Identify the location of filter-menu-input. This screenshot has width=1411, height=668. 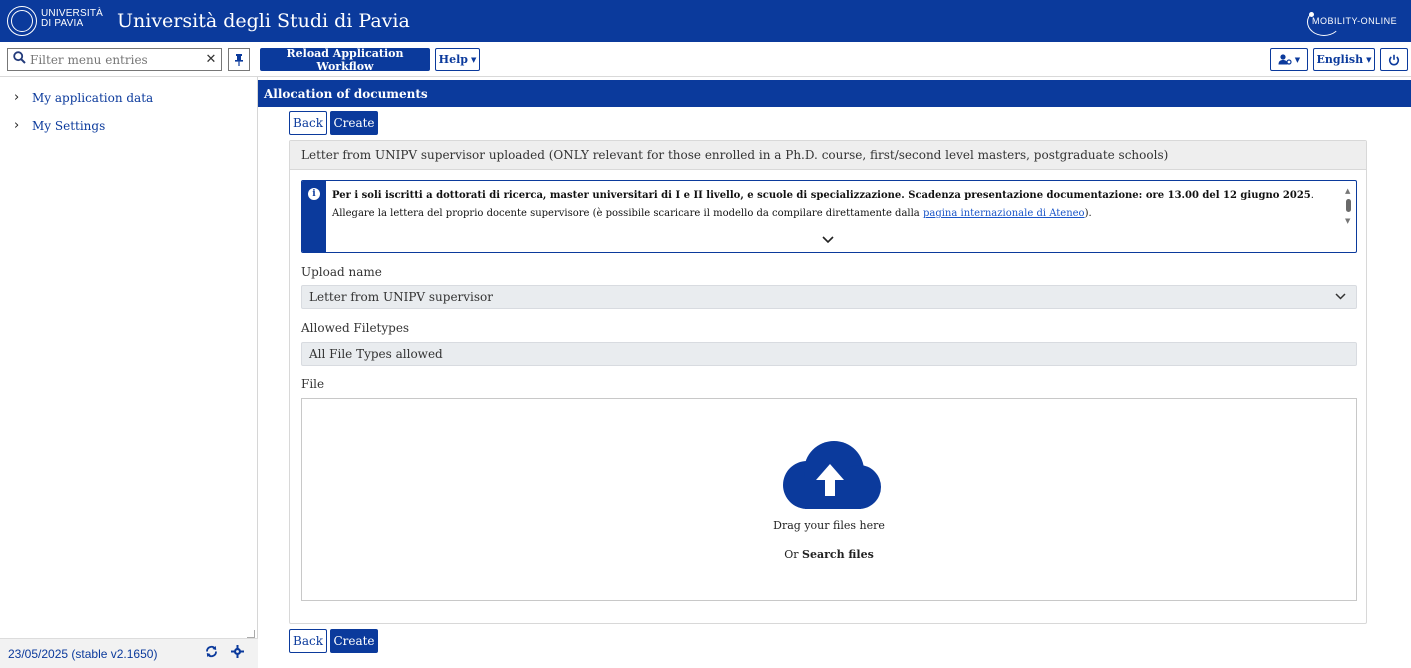
(115, 59).